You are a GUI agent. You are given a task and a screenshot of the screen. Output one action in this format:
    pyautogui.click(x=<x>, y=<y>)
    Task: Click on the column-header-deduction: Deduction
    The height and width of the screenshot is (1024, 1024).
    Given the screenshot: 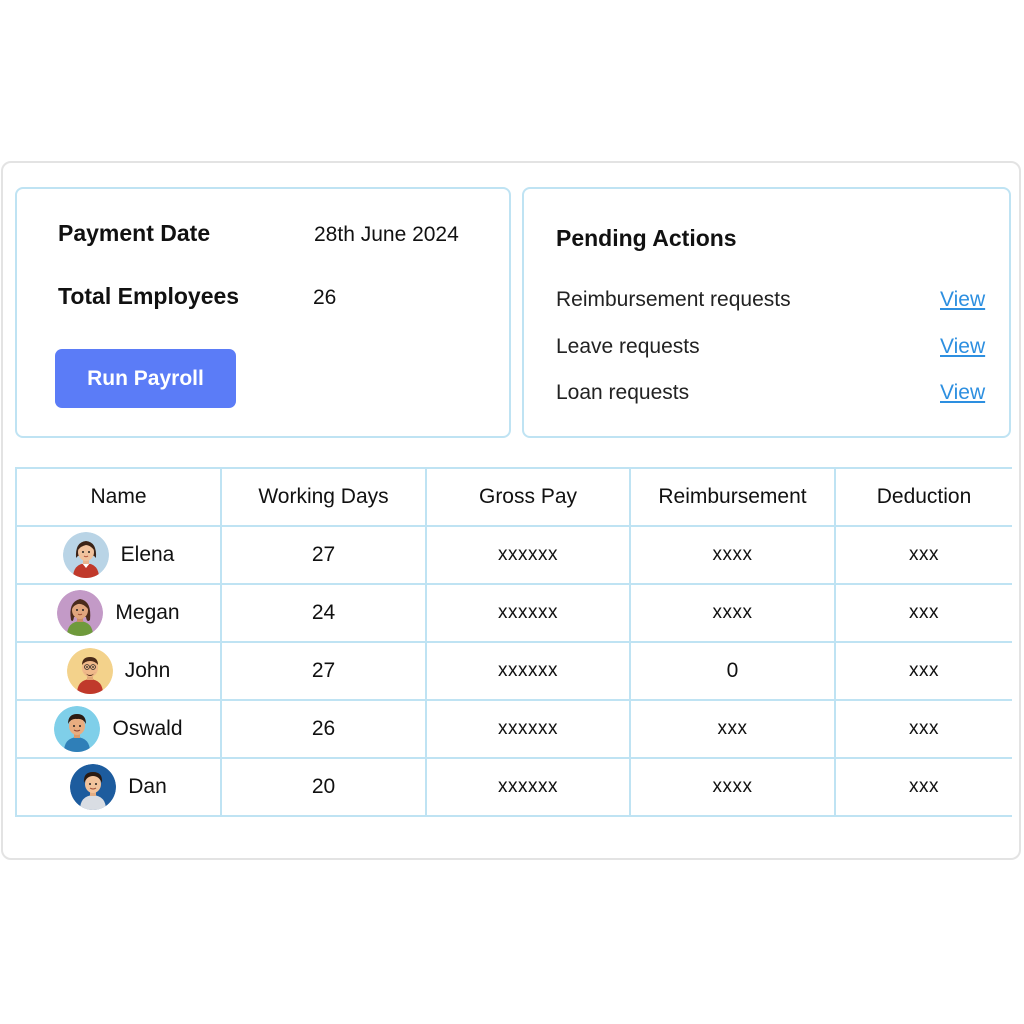 What is the action you would take?
    pyautogui.click(x=923, y=497)
    